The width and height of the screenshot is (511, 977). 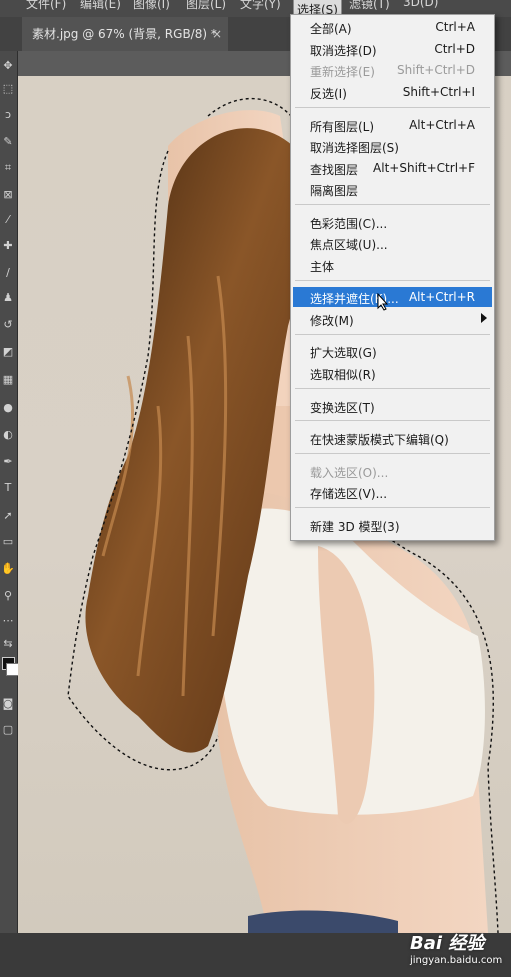 I want to click on menu-3d: 3D(D), so click(x=420, y=4).